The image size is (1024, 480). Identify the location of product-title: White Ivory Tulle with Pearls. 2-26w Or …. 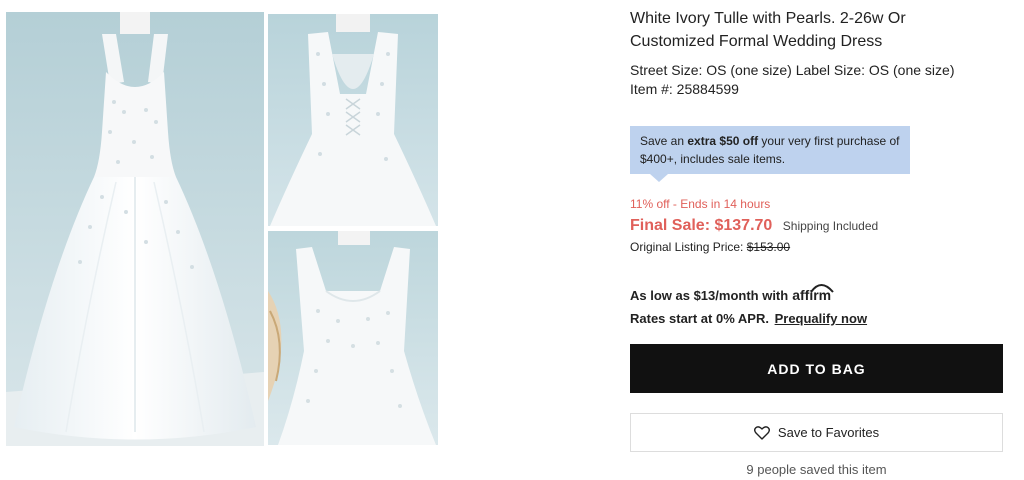
(768, 30).